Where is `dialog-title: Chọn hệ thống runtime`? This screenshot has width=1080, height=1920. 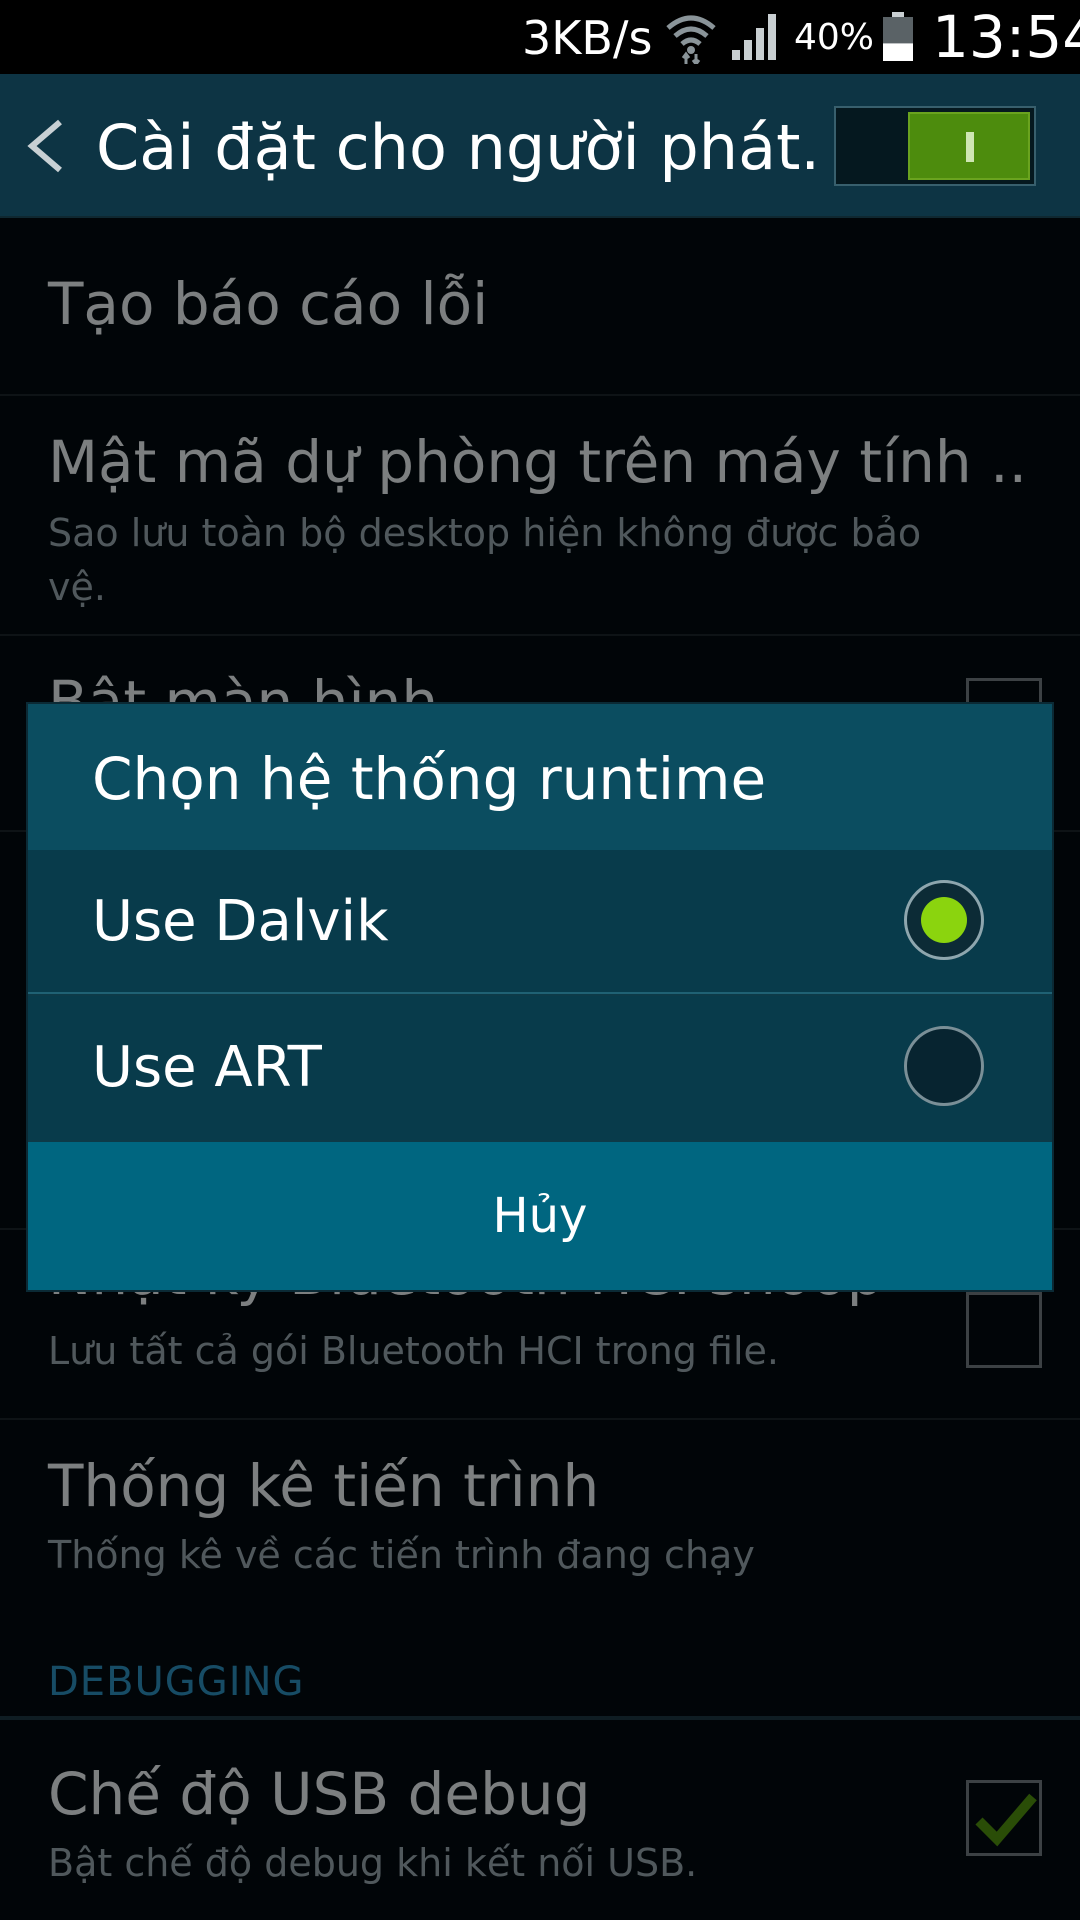 dialog-title: Chọn hệ thống runtime is located at coordinates (429, 779).